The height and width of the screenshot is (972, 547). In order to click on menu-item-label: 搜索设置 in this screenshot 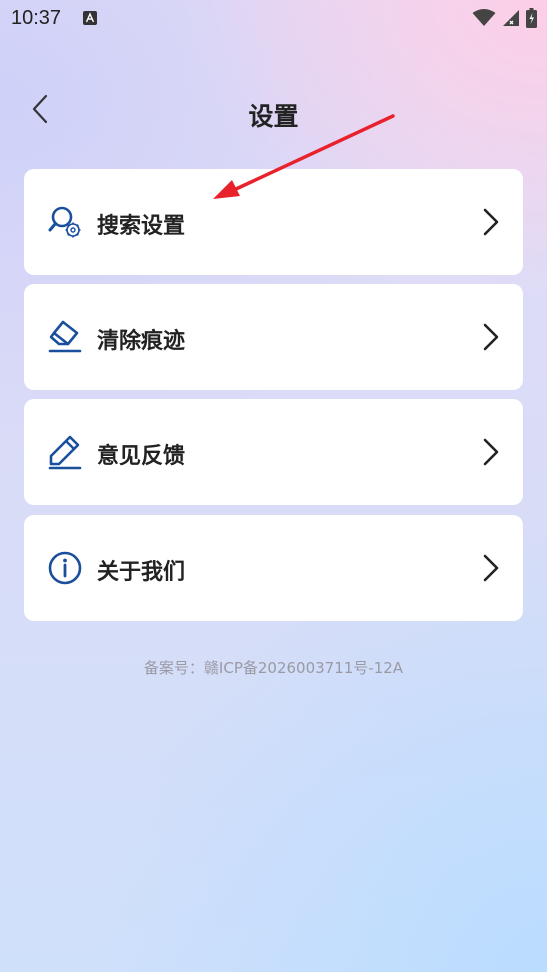, I will do `click(141, 226)`.